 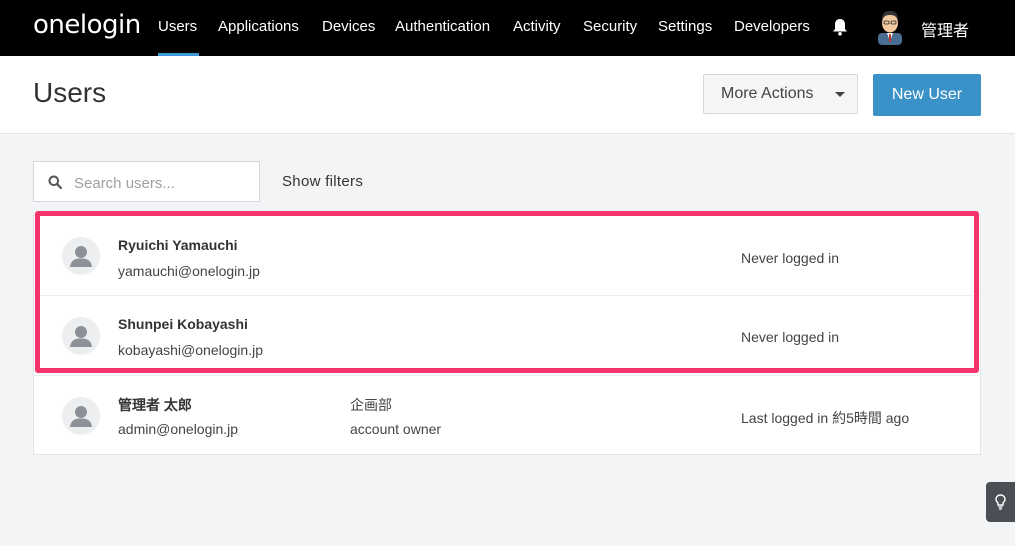 What do you see at coordinates (155, 405) in the screenshot?
I see `user-name: 管理者 太郎` at bounding box center [155, 405].